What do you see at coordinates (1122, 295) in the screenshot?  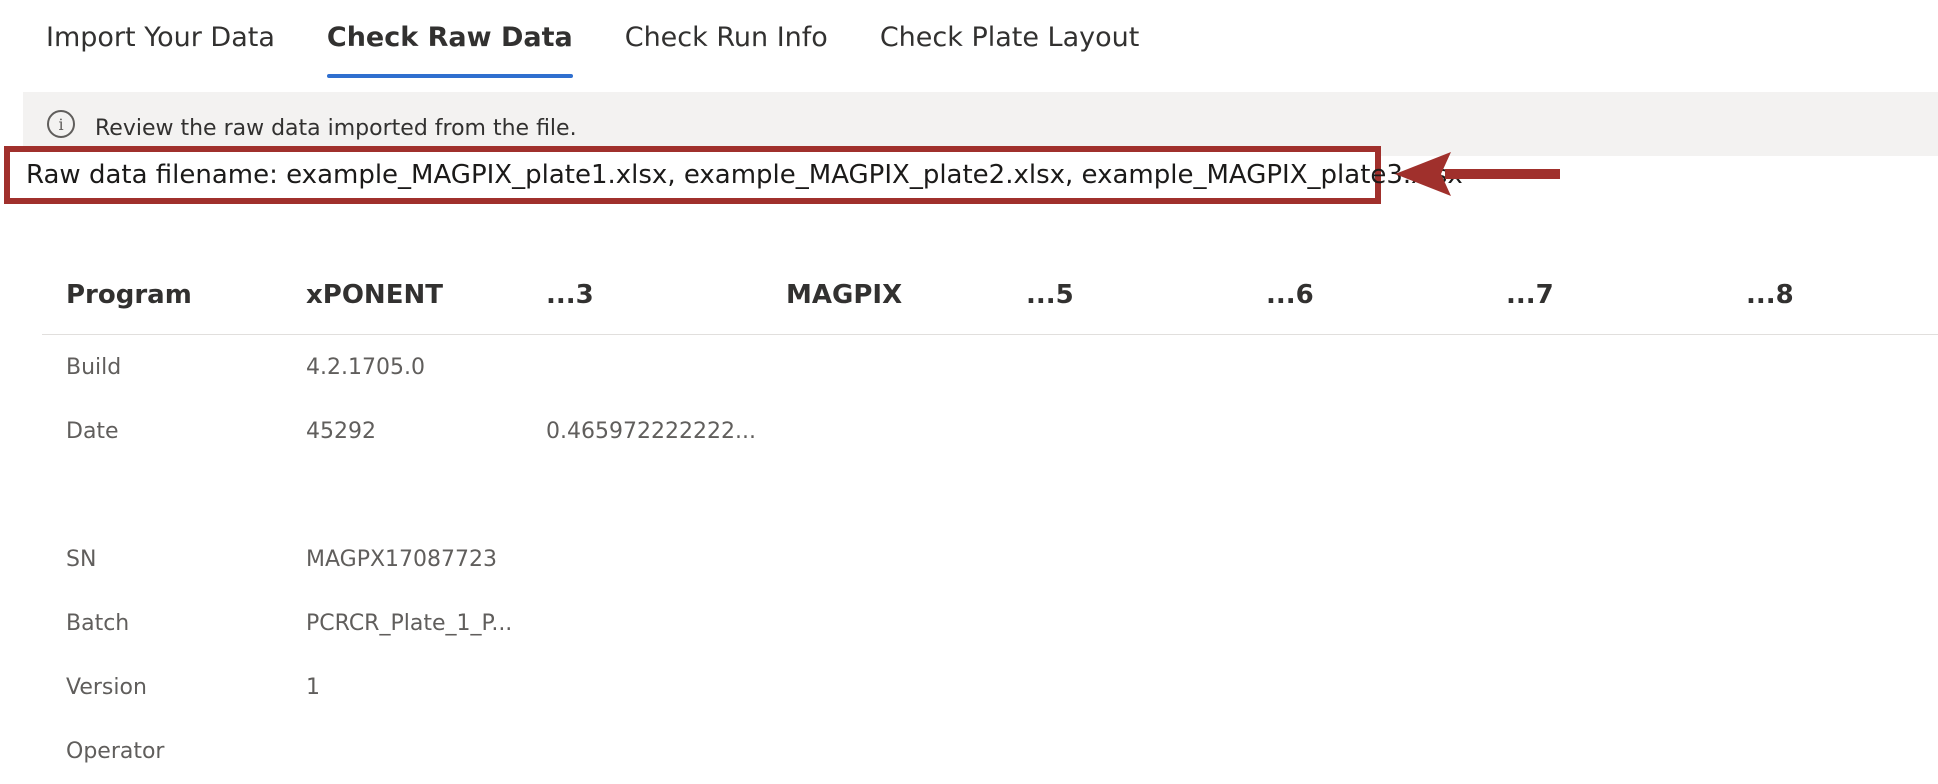 I see `column-header: ...5` at bounding box center [1122, 295].